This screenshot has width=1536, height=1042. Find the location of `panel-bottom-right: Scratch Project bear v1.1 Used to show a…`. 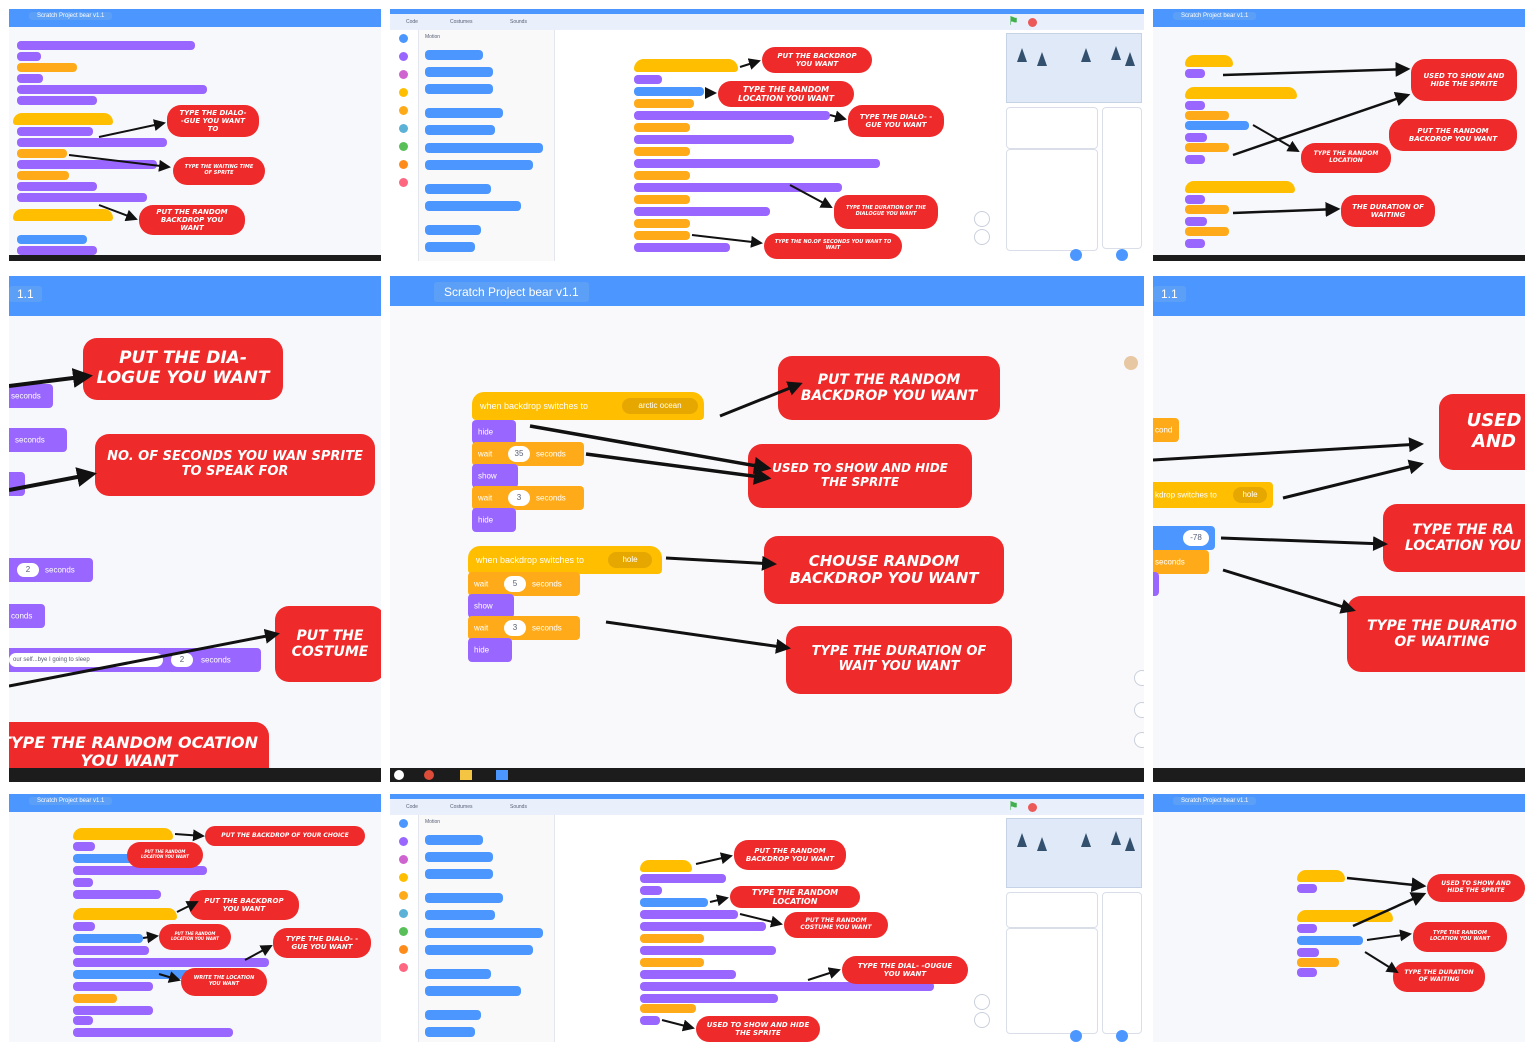

panel-bottom-right: Scratch Project bear v1.1 Used to show a… is located at coordinates (1339, 918).